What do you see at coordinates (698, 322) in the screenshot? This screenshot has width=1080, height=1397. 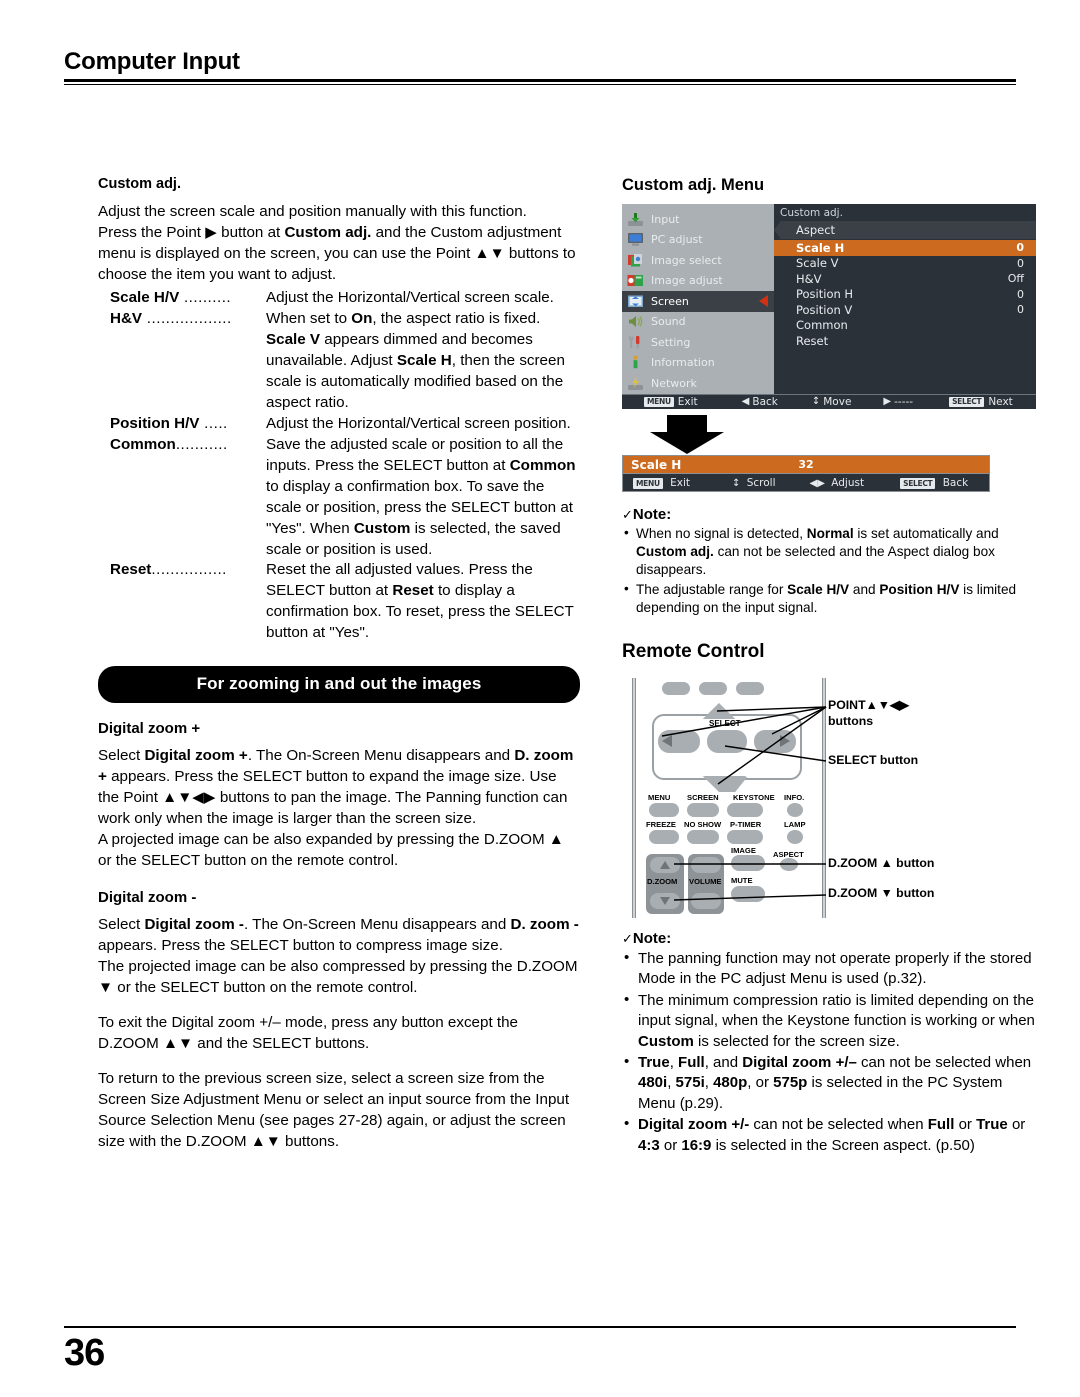 I see `sidebar-item-sound: Sound` at bounding box center [698, 322].